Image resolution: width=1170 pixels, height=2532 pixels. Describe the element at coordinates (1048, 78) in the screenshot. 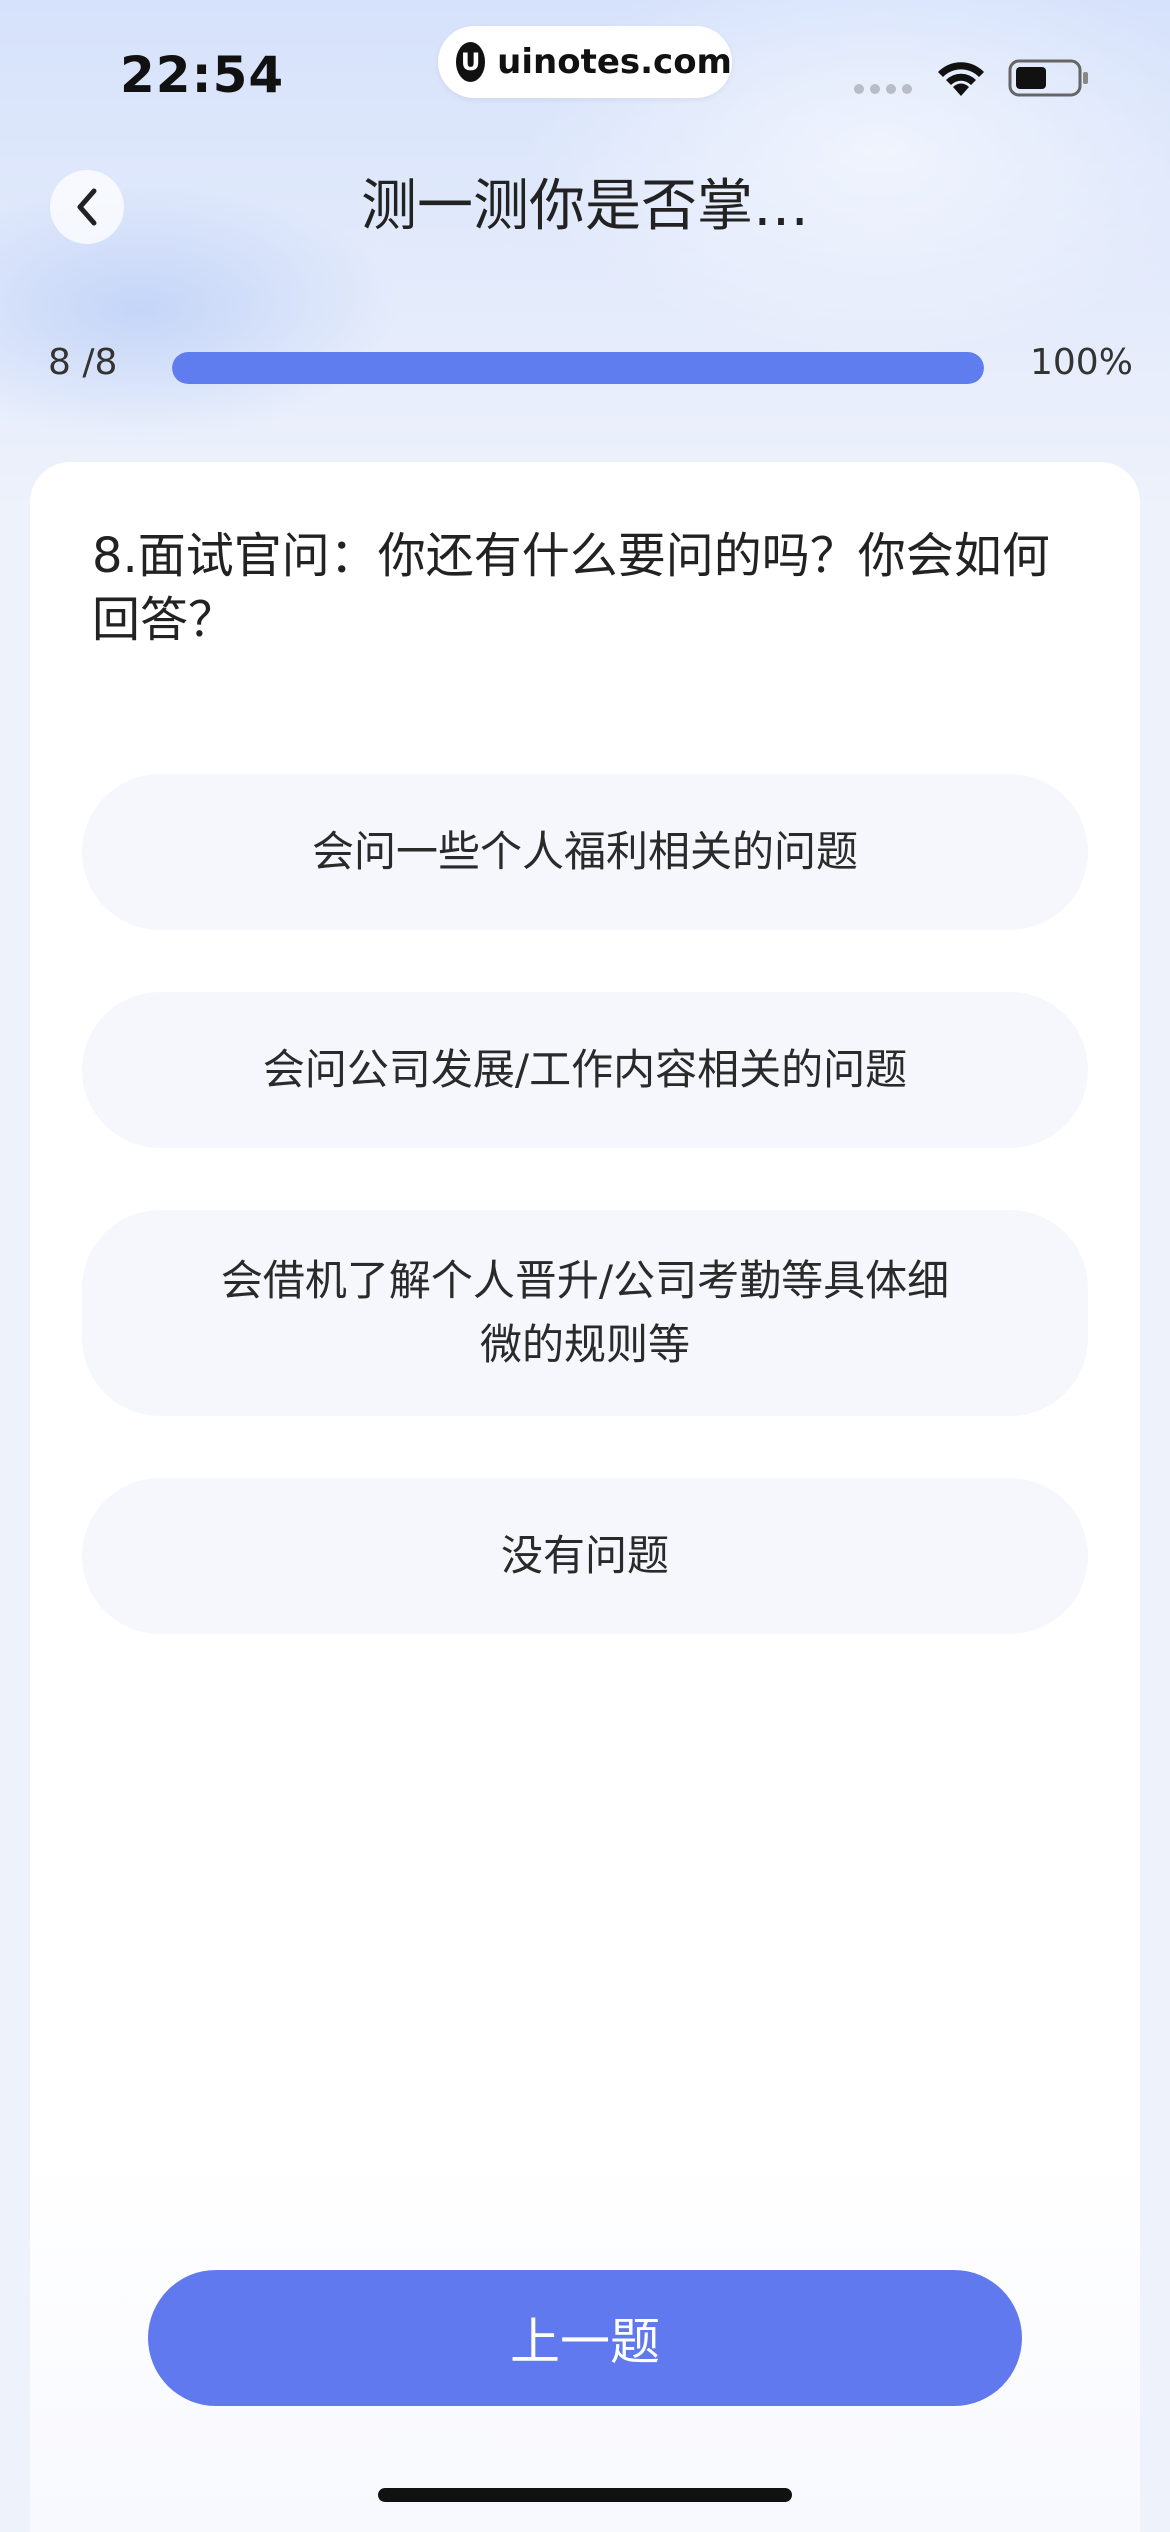

I see `battery-icon` at that location.